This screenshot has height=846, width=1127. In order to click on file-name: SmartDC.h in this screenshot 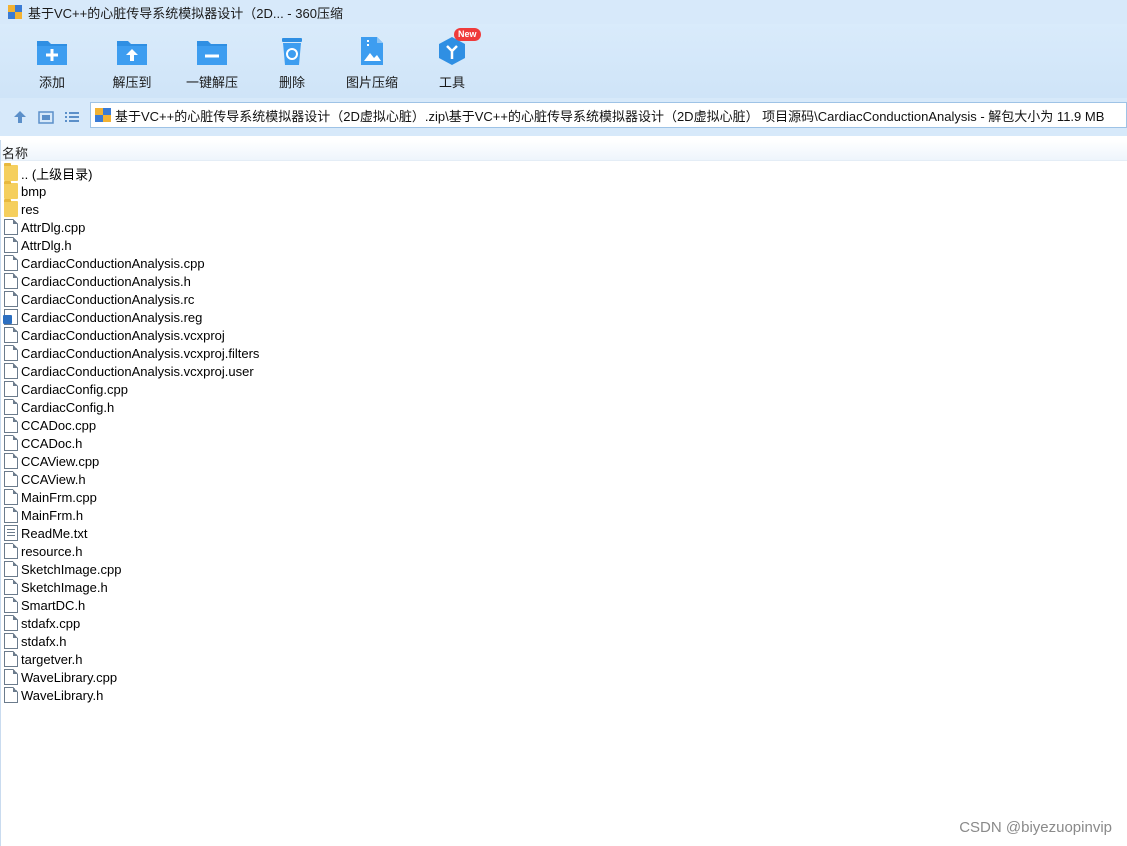, I will do `click(53, 605)`.